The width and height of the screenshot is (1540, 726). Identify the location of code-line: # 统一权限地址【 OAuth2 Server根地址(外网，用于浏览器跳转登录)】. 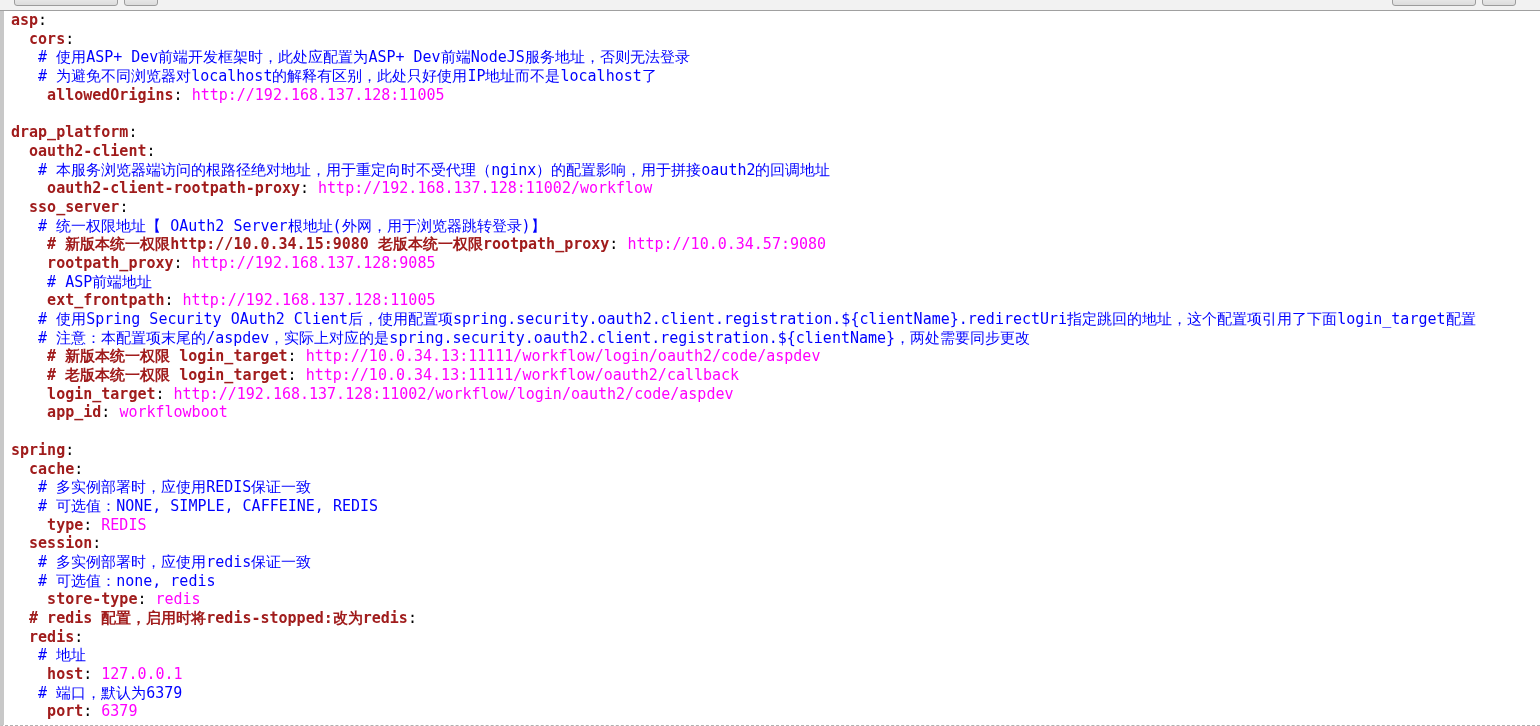
(291, 226).